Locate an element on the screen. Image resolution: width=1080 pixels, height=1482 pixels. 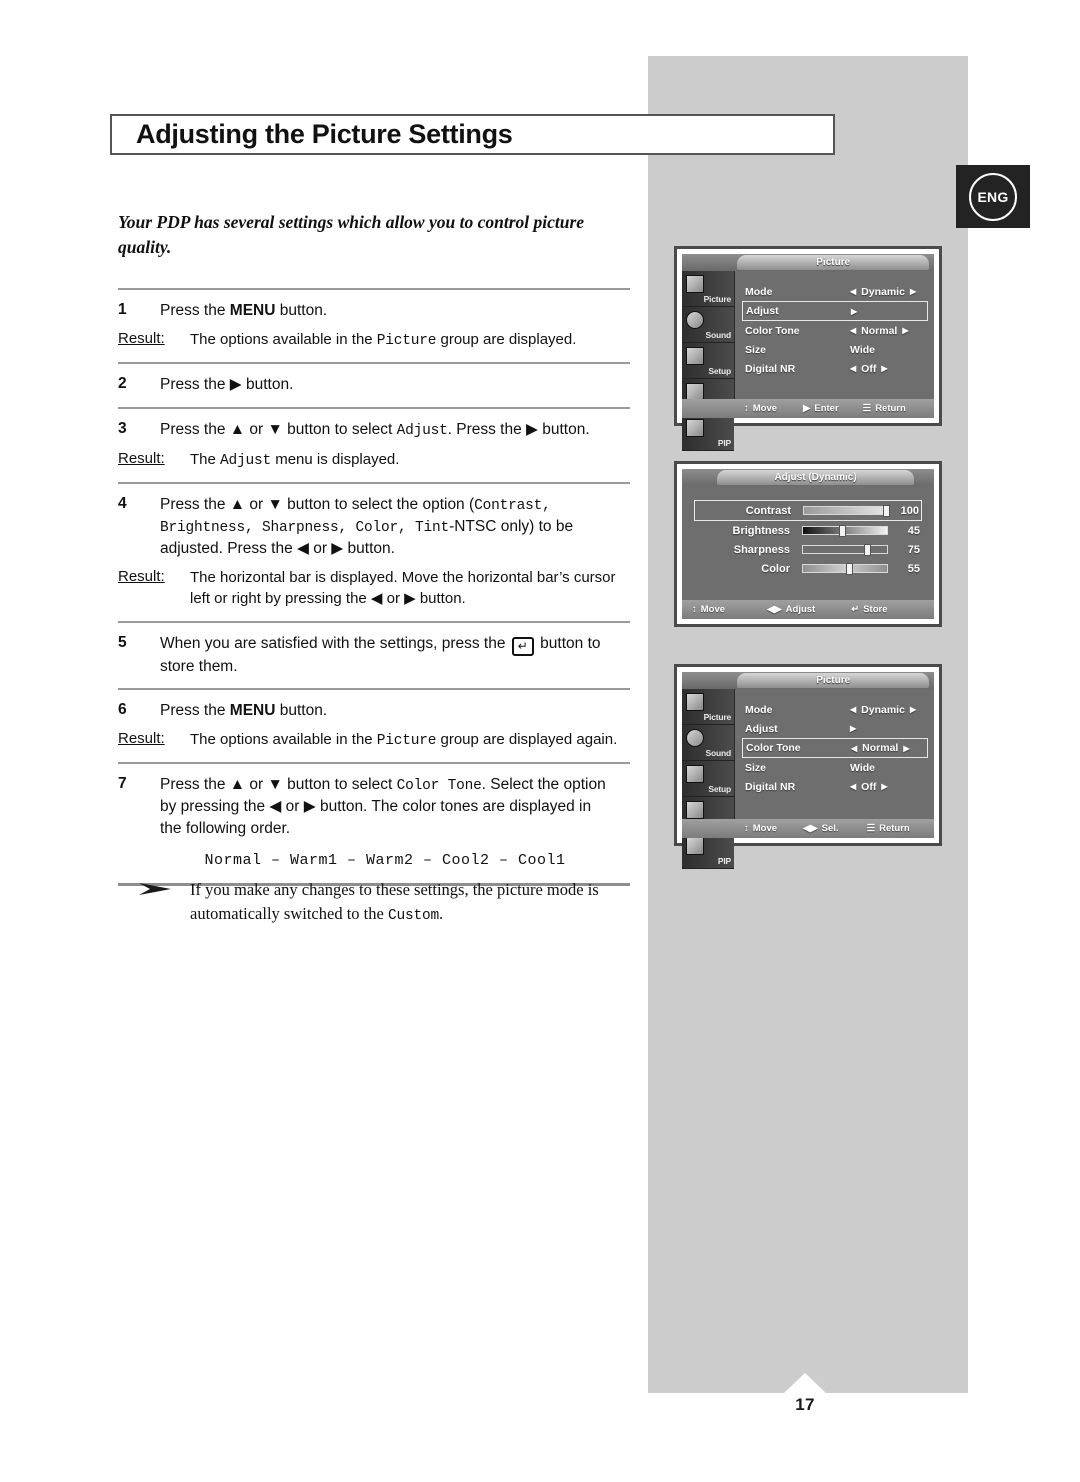
contrast-slider is located at coordinates (846, 511).